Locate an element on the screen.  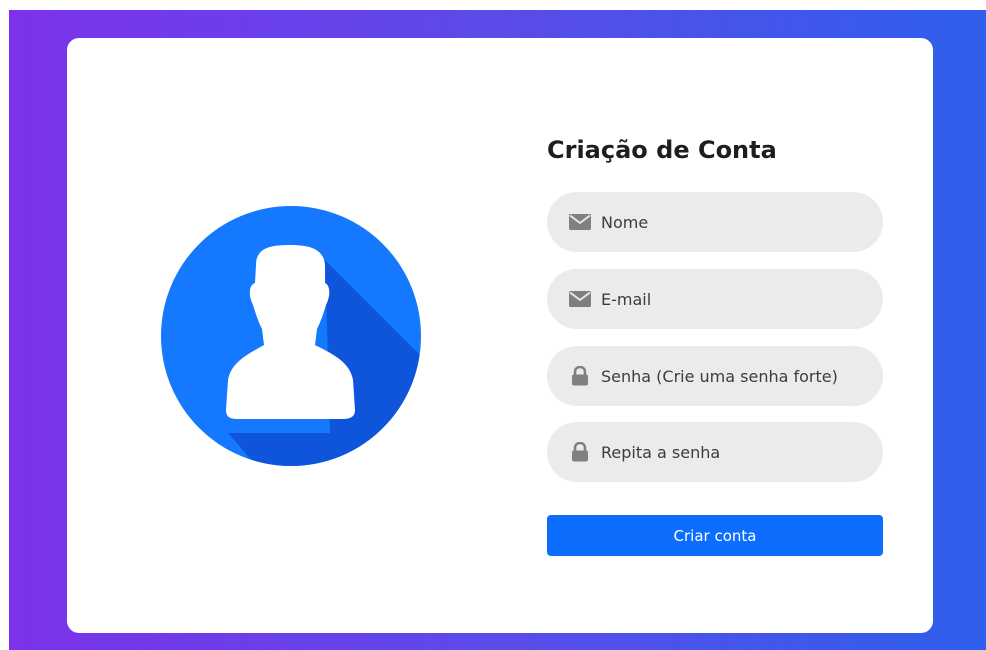
confirm-password-placeholder: Repita a senha is located at coordinates (661, 452).